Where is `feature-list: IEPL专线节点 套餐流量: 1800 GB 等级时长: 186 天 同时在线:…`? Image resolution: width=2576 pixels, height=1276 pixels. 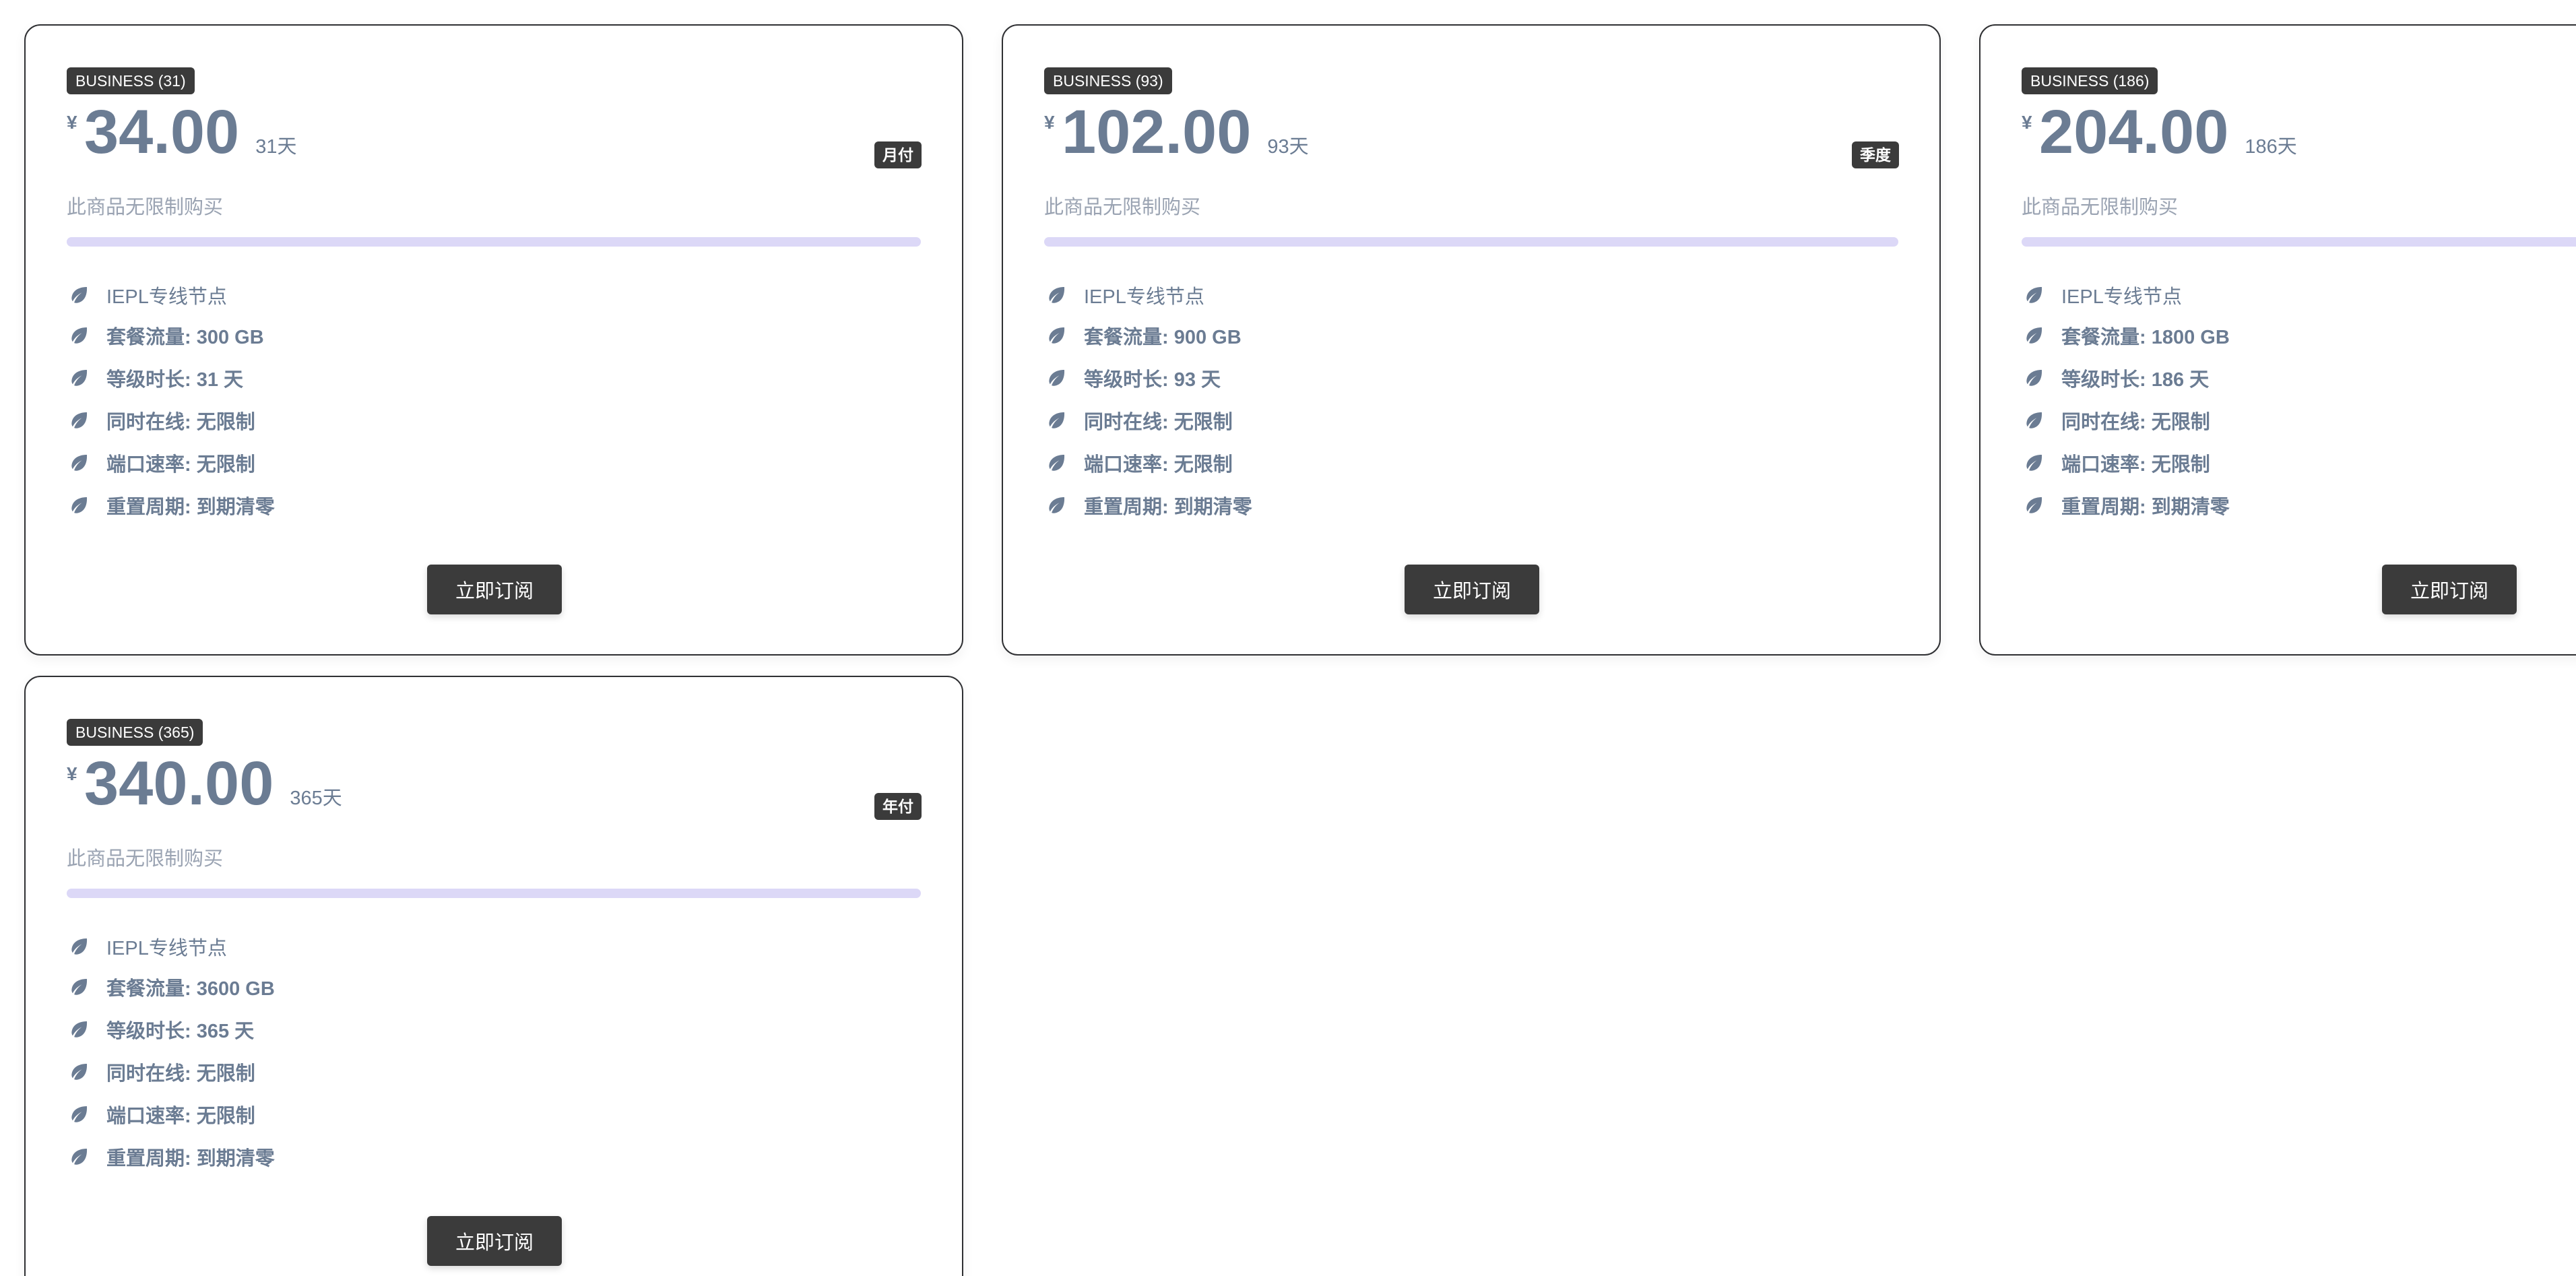 feature-list: IEPL专线节点 套餐流量: 1800 GB 等级时长: 186 天 同时在线:… is located at coordinates (2126, 401).